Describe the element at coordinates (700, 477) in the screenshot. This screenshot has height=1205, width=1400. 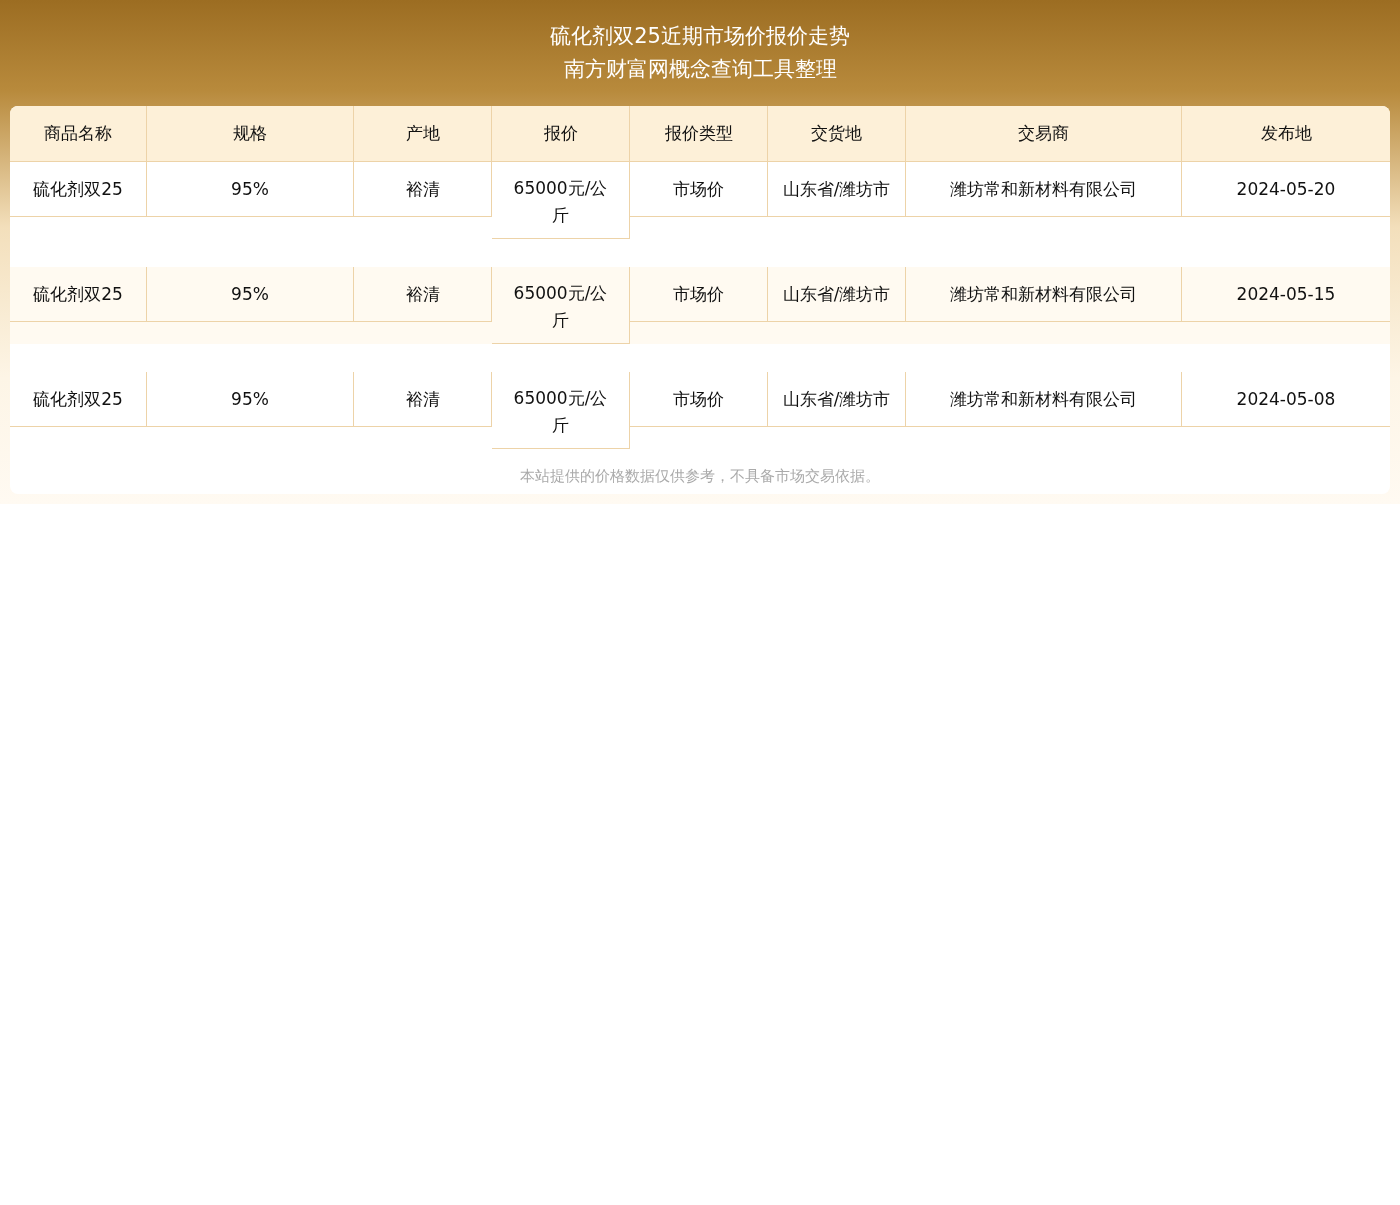
I see `disclaimer-text: 本站提供的价格数据仅供参考，不具备市场交易依据。` at that location.